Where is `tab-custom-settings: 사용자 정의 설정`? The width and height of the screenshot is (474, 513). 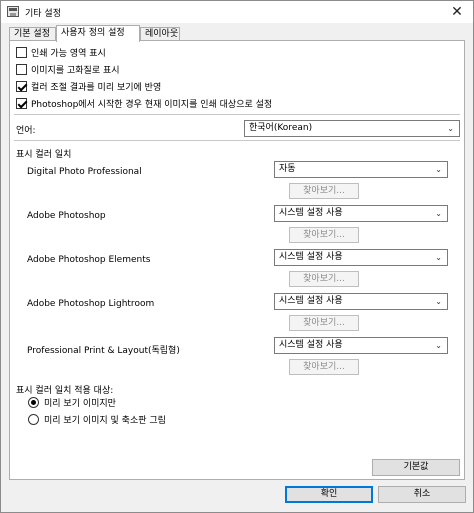 tab-custom-settings: 사용자 정의 설정 is located at coordinates (98, 33).